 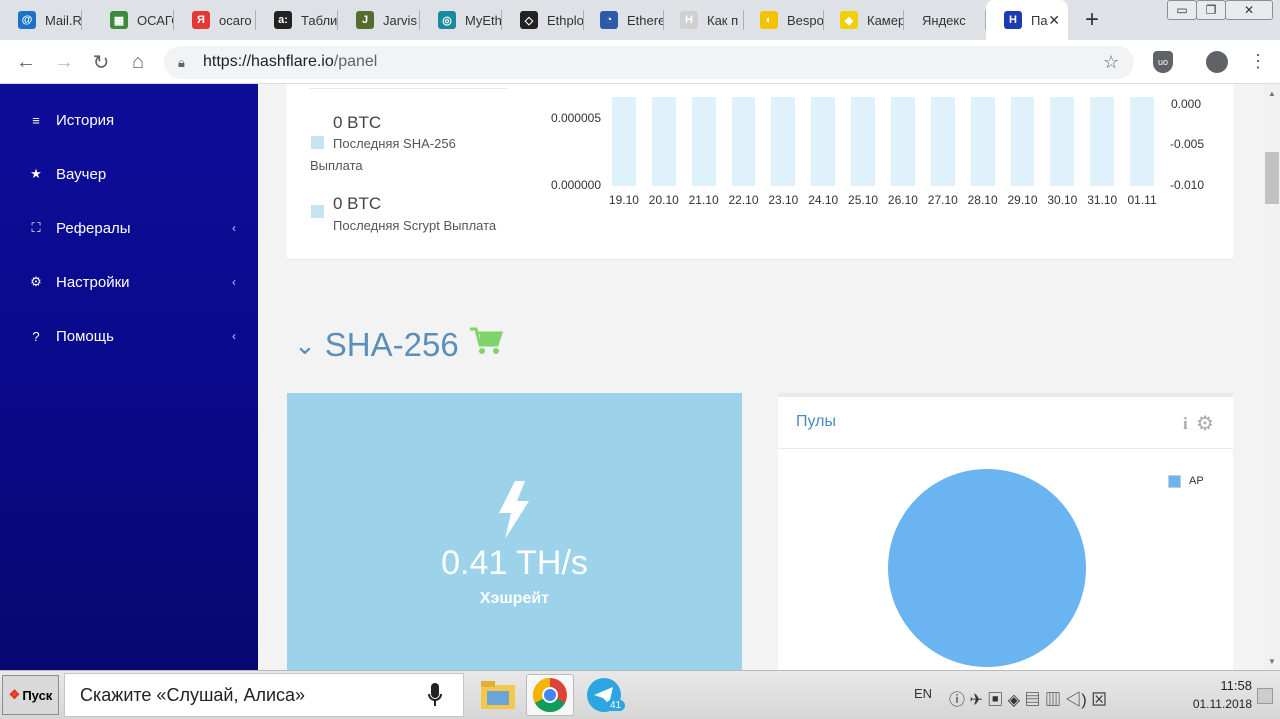 What do you see at coordinates (14, 694) in the screenshot?
I see `windows-logo-icon: ❖` at bounding box center [14, 694].